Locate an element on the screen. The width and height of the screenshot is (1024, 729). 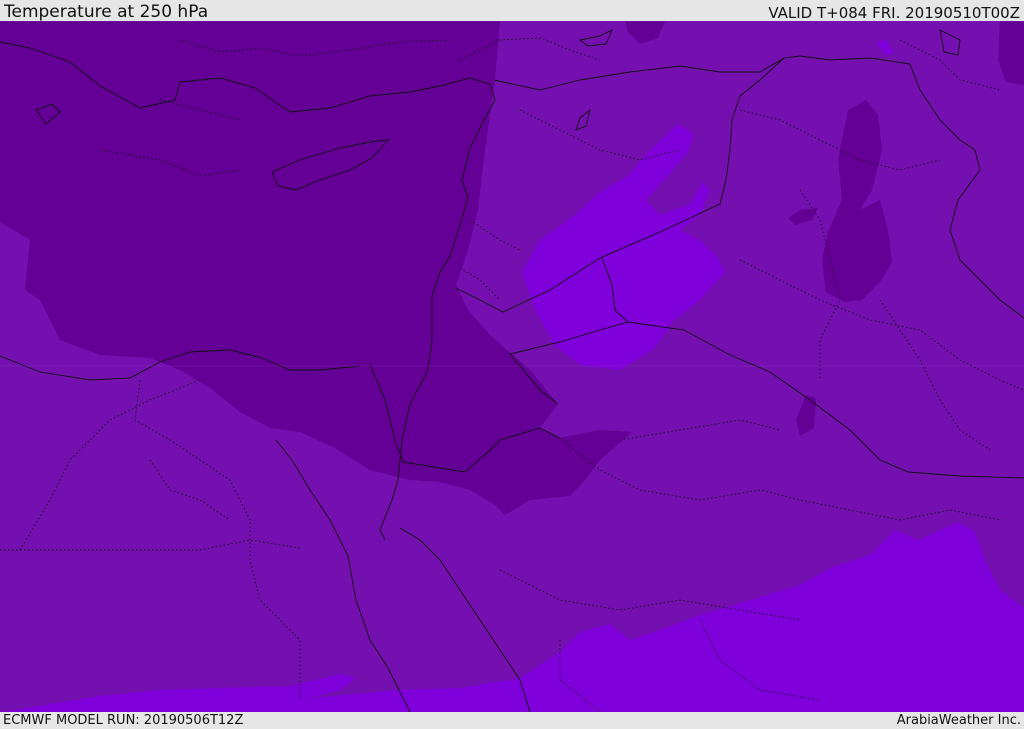
credit-text: ArabiaWeather Inc. is located at coordinates (958, 720).